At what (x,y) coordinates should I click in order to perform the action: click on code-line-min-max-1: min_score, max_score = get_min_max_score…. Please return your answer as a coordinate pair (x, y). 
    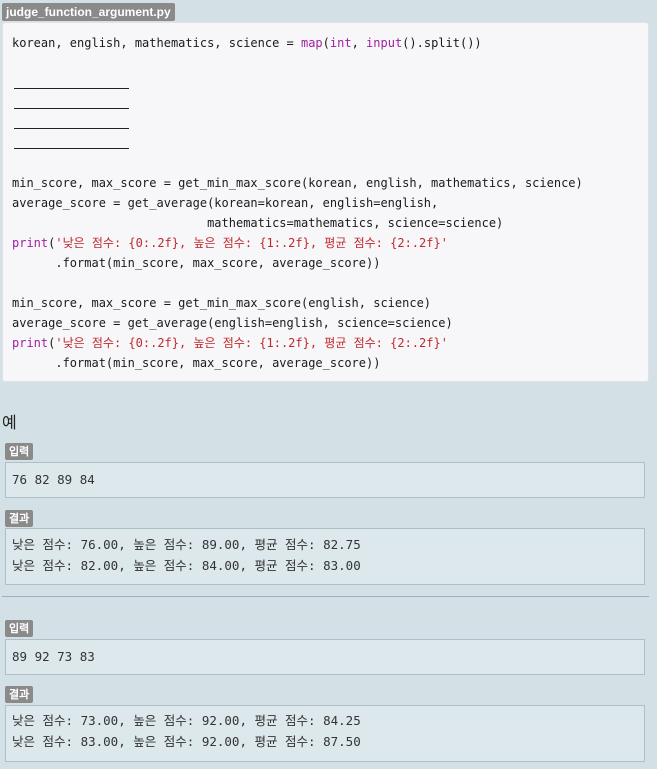
    Looking at the image, I should click on (297, 183).